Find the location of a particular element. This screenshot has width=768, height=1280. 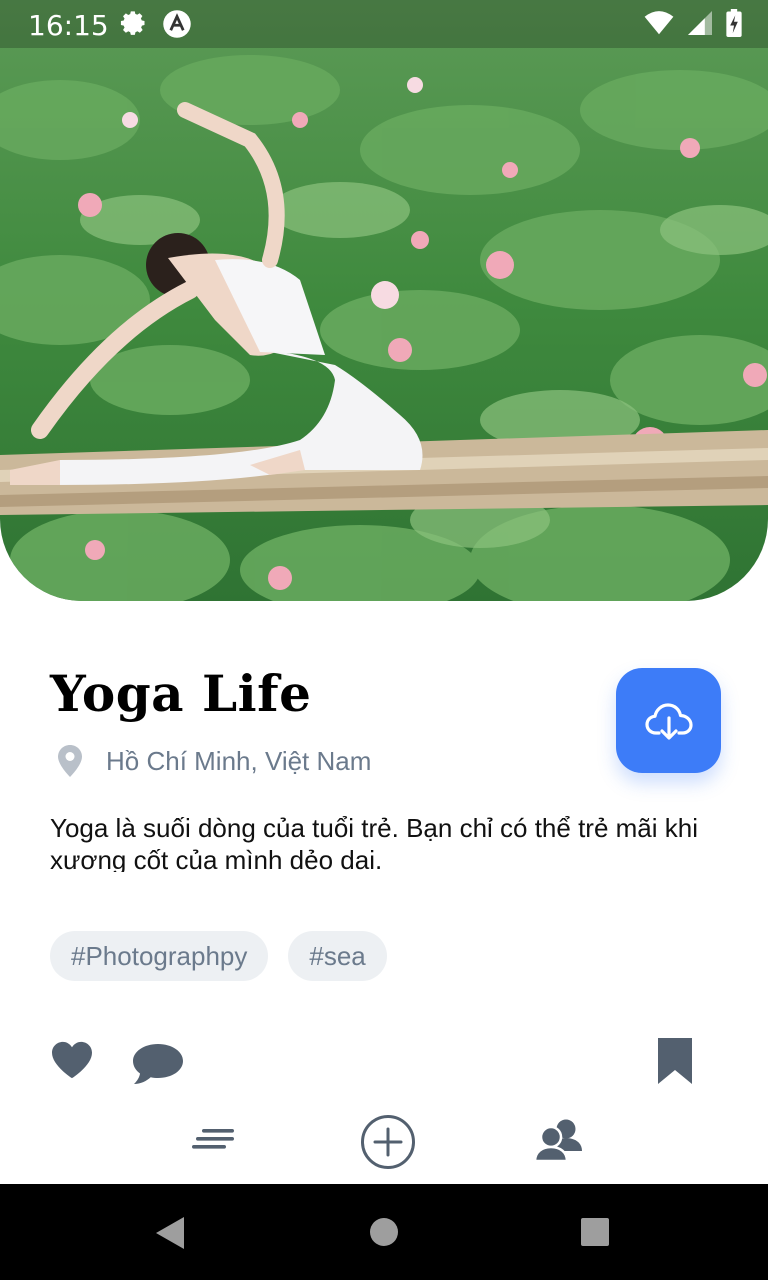

location-text: Hồ Chí Minh, Việt Nam is located at coordinates (239, 760).